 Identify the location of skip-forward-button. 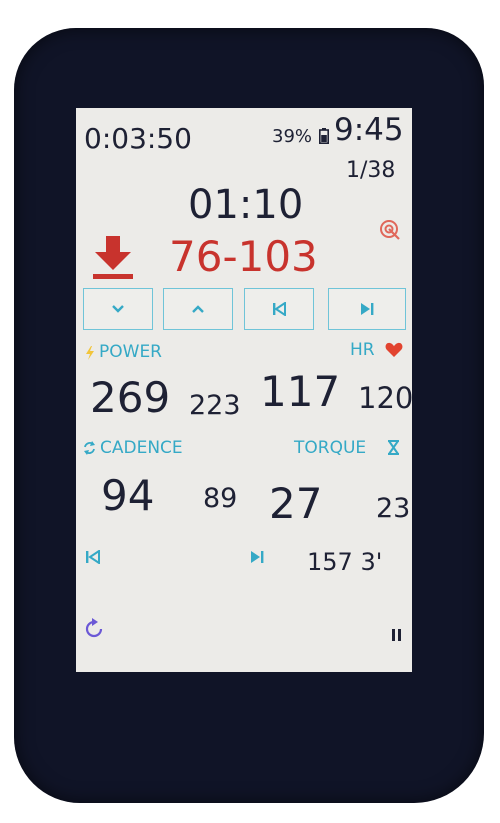
(367, 309).